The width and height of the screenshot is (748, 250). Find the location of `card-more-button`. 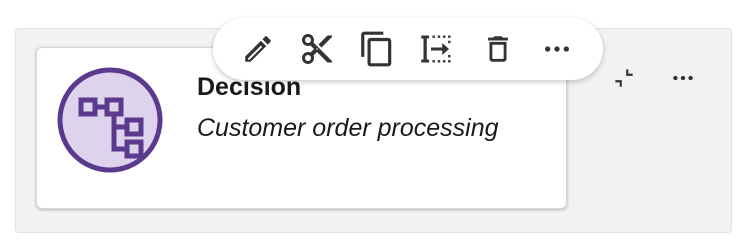

card-more-button is located at coordinates (683, 78).